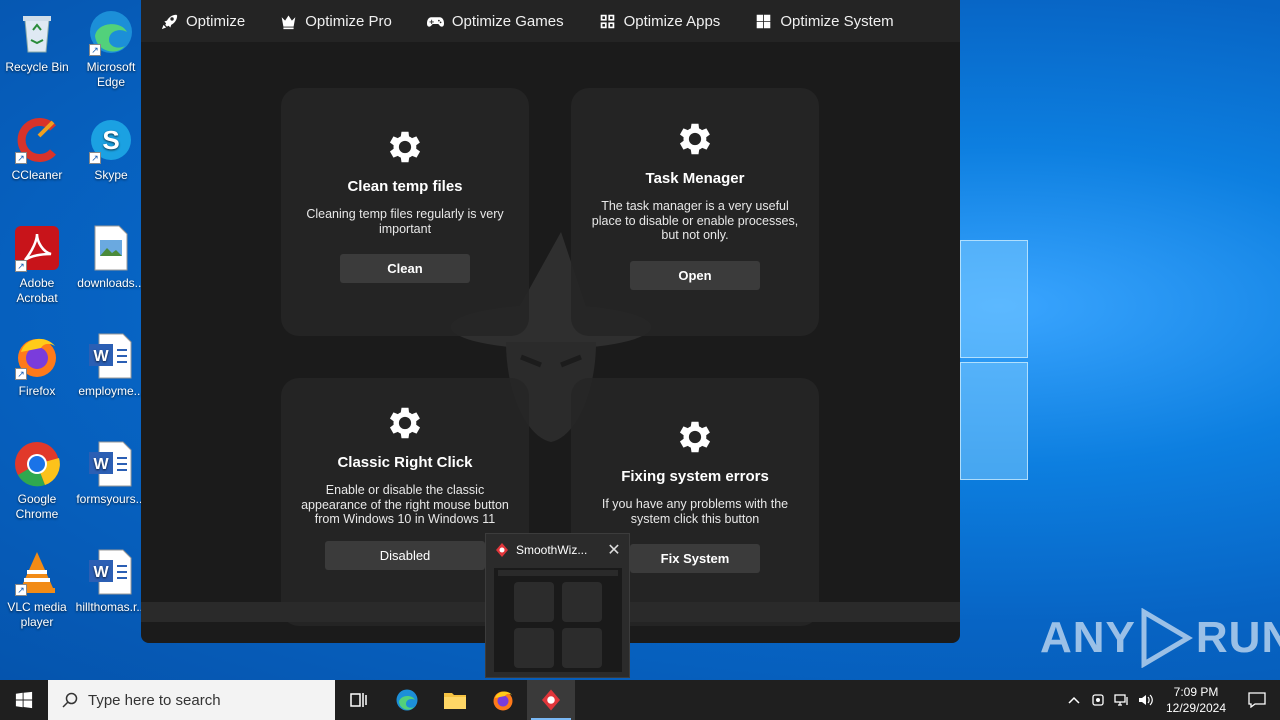  I want to click on edge-icon, so click(407, 700).